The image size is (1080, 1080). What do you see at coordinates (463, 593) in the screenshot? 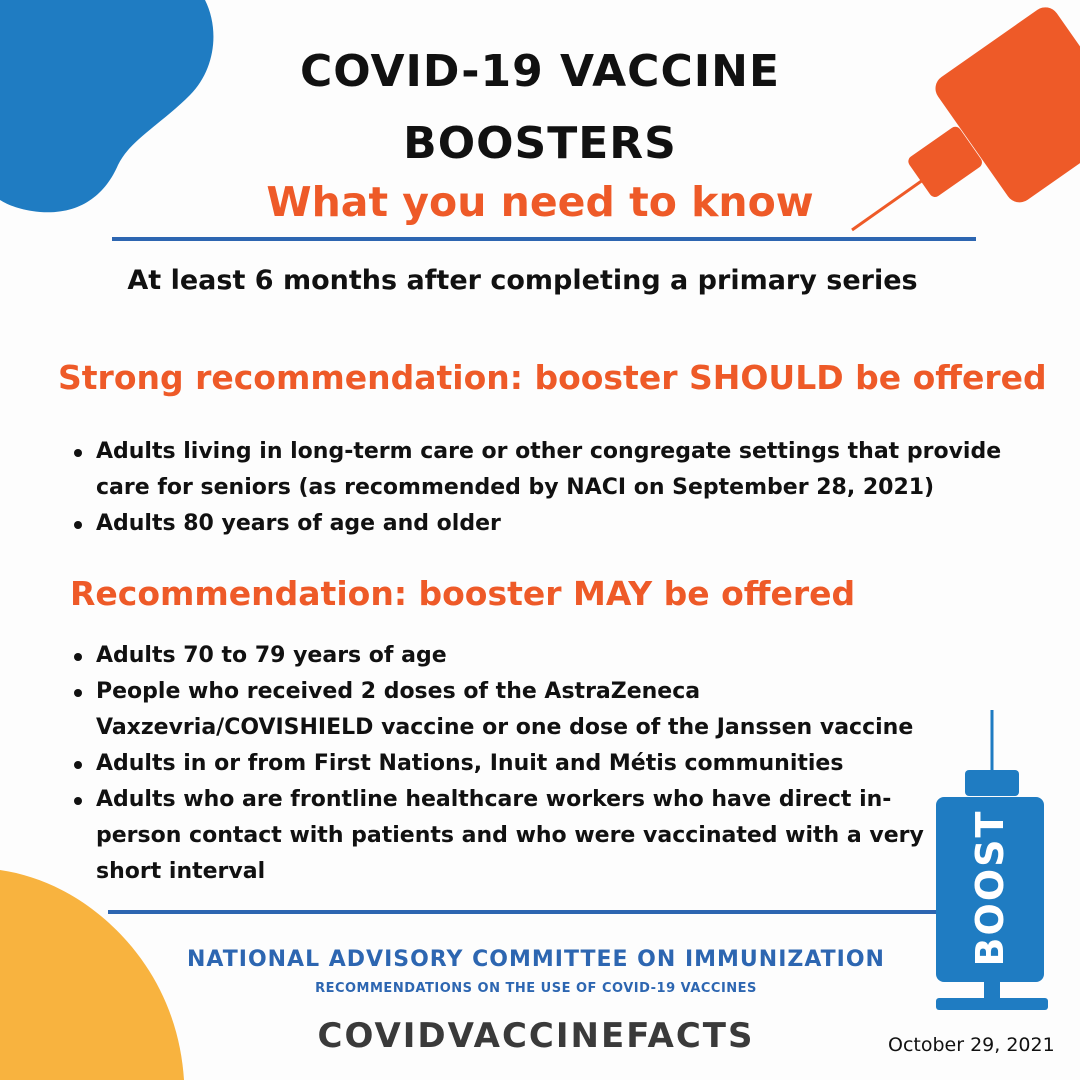
I see `recommendation-heading: Recommendation: booster MAY be offered` at bounding box center [463, 593].